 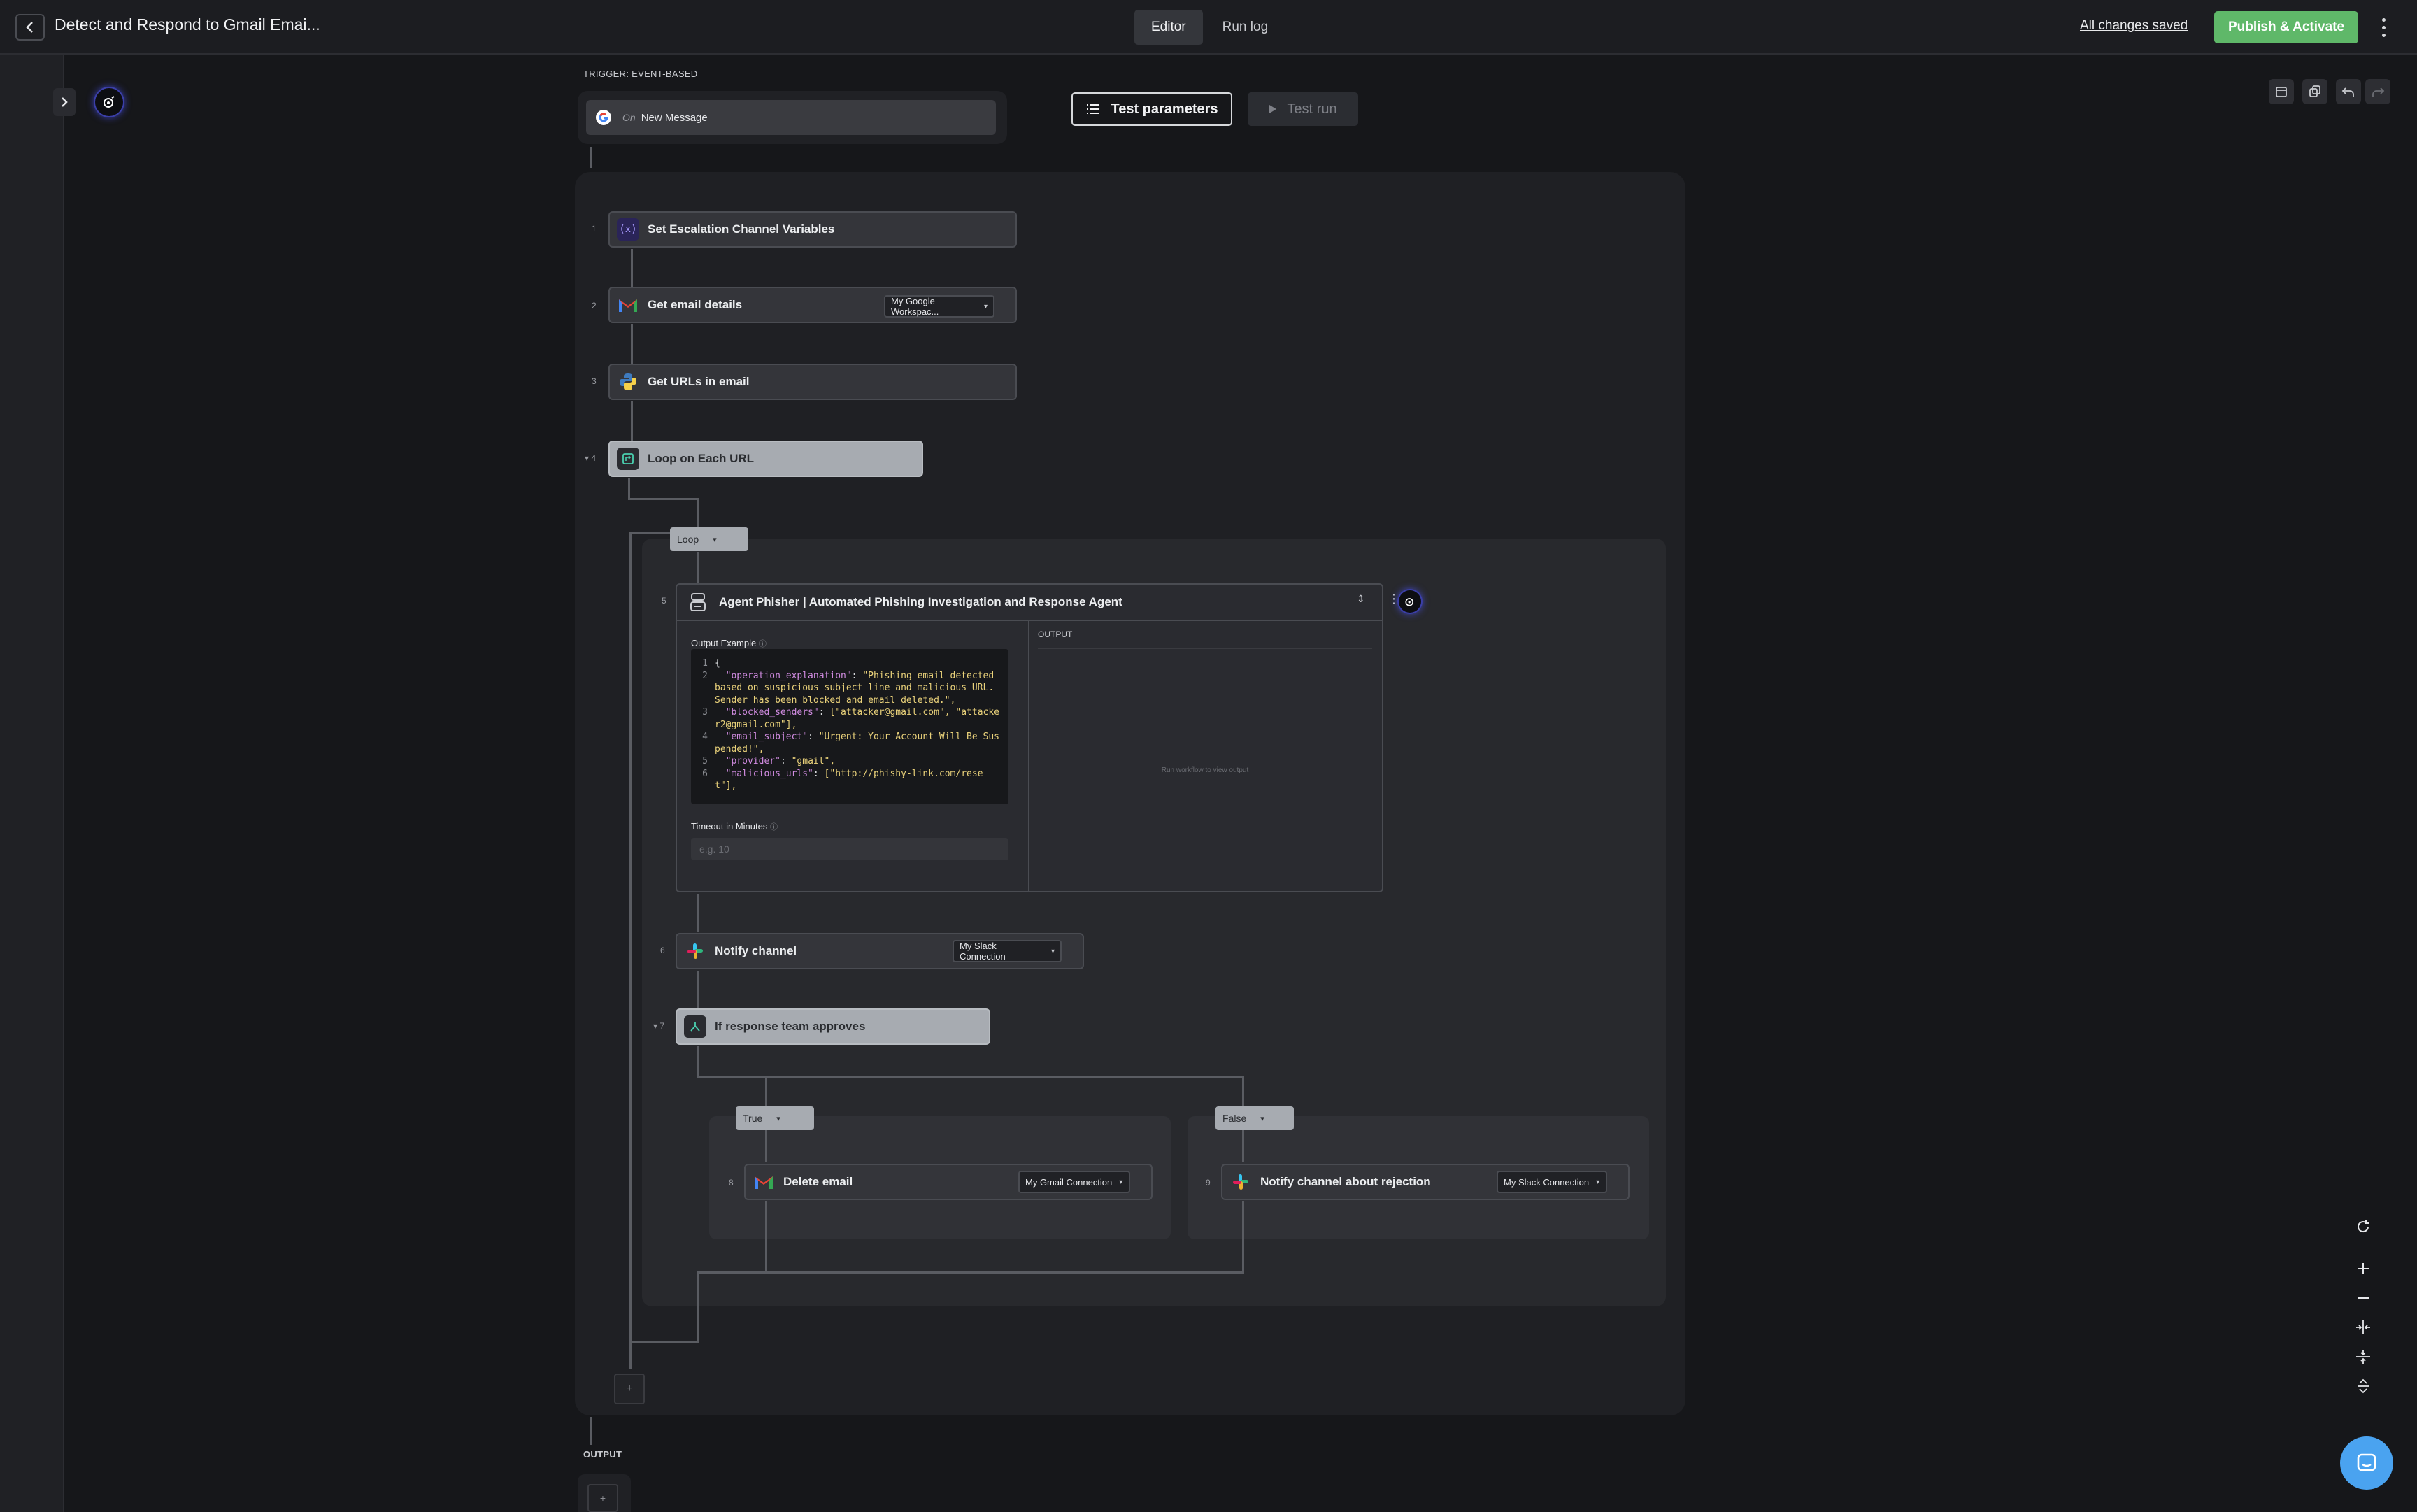 I want to click on collapse-step-icon: ▾ 7, so click(x=658, y=1026).